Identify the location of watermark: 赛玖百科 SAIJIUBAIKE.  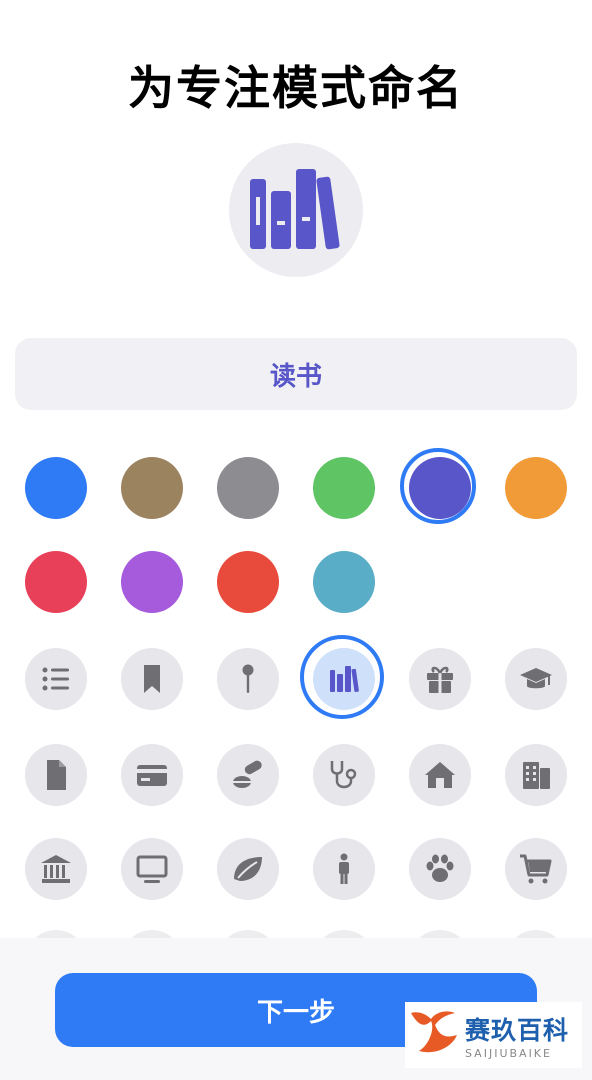
(493, 1035).